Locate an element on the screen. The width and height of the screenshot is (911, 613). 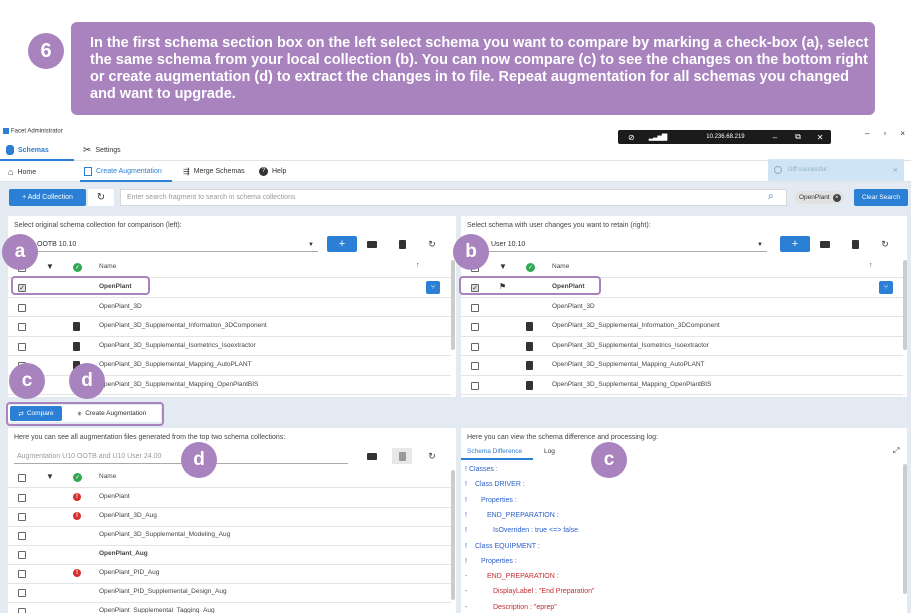
add-collection-button: + Add Collection is located at coordinates (47, 197).